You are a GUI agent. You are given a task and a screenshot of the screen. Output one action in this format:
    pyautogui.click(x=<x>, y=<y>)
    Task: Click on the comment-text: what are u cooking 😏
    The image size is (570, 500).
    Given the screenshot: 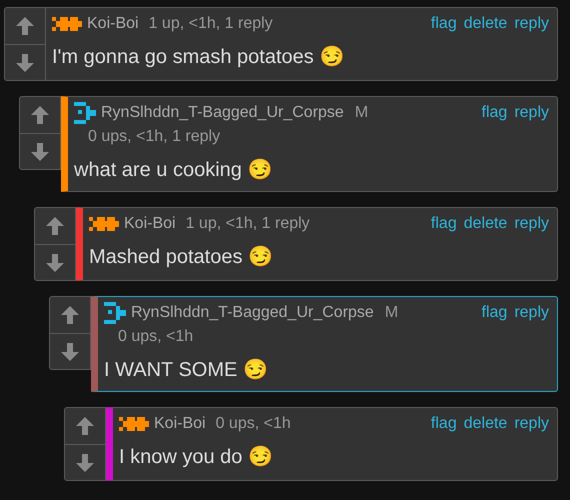 What is the action you would take?
    pyautogui.click(x=174, y=170)
    